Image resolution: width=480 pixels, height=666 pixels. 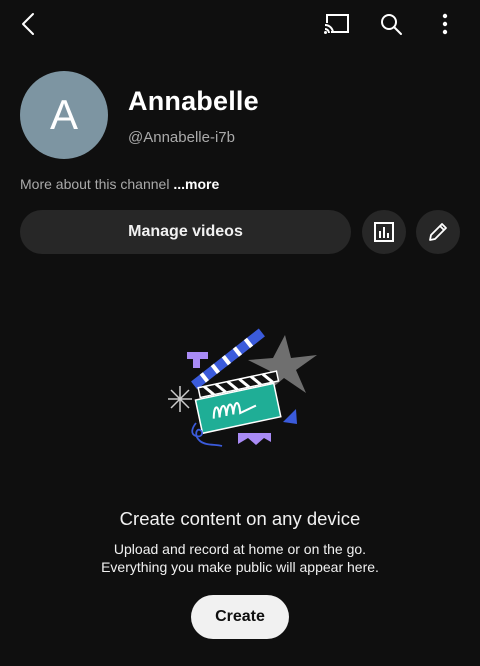 I want to click on about-channel-link: More about this channel ...more, so click(x=119, y=184).